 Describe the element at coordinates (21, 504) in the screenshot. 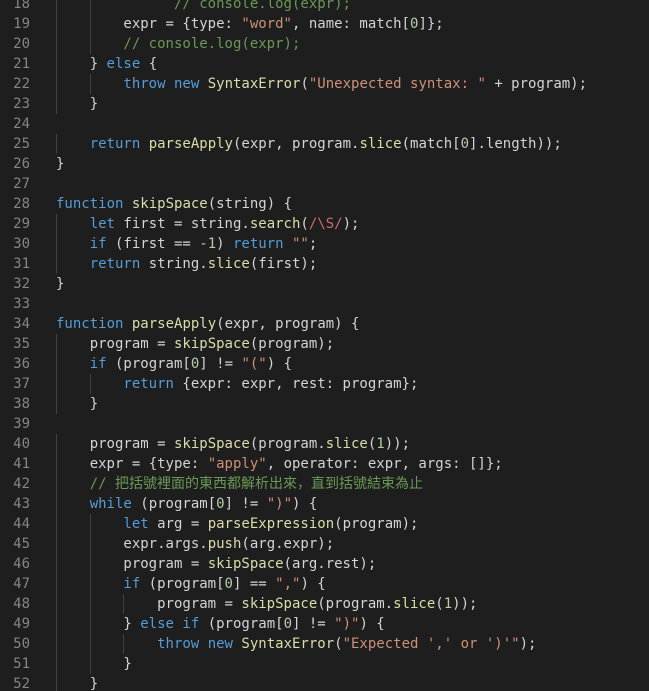

I see `line-number: 43` at that location.